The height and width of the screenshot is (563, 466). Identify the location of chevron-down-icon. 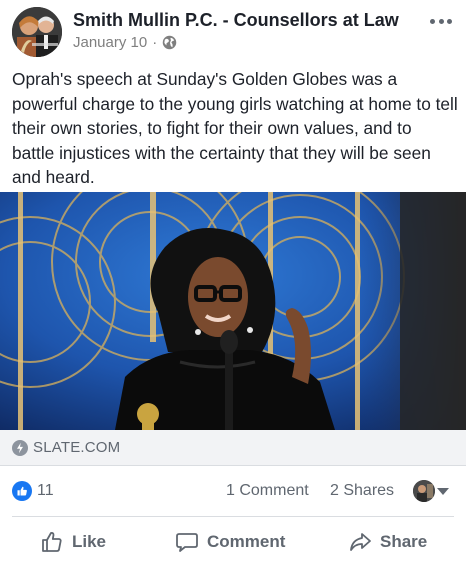
(443, 491).